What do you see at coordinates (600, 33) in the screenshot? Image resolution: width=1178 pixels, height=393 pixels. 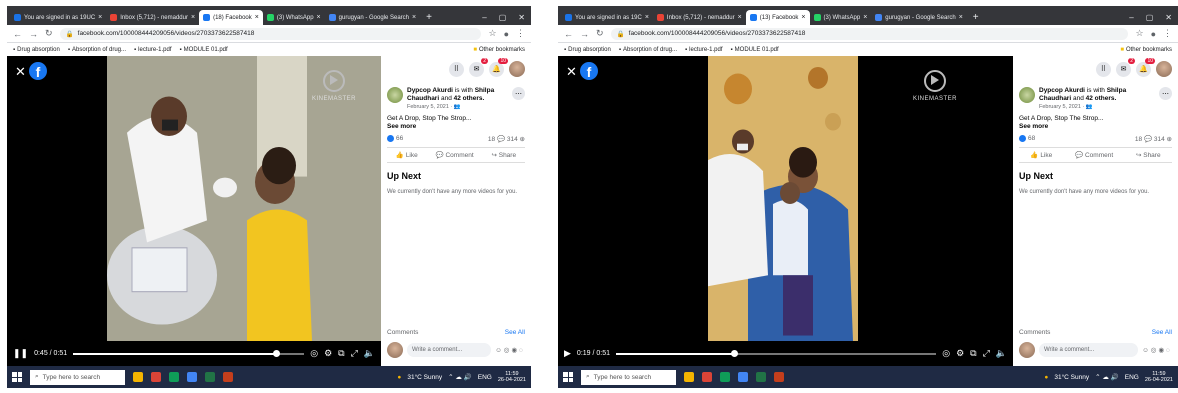 I see `reload-icon: ↻` at bounding box center [600, 33].